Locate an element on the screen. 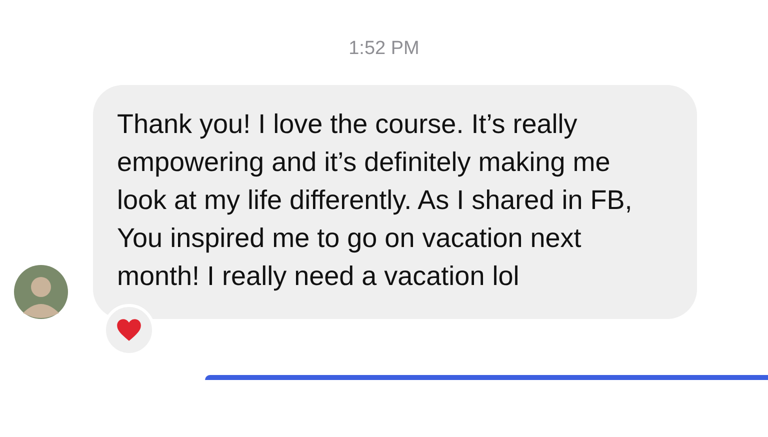 The image size is (768, 437). heart-icon is located at coordinates (129, 330).